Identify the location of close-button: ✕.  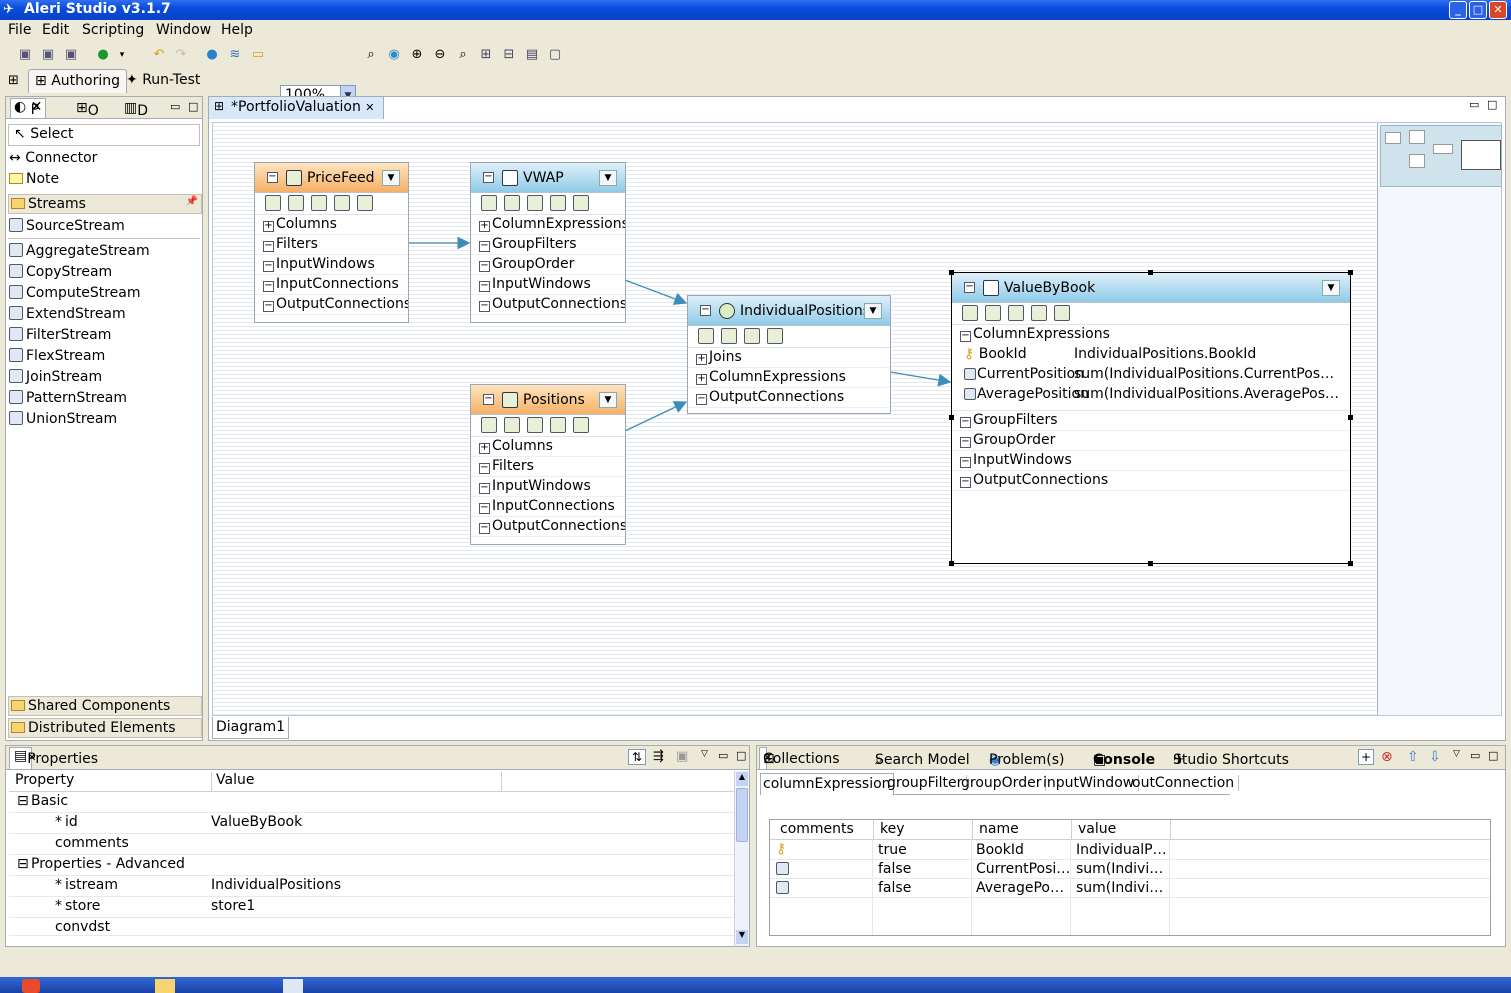
(1498, 10).